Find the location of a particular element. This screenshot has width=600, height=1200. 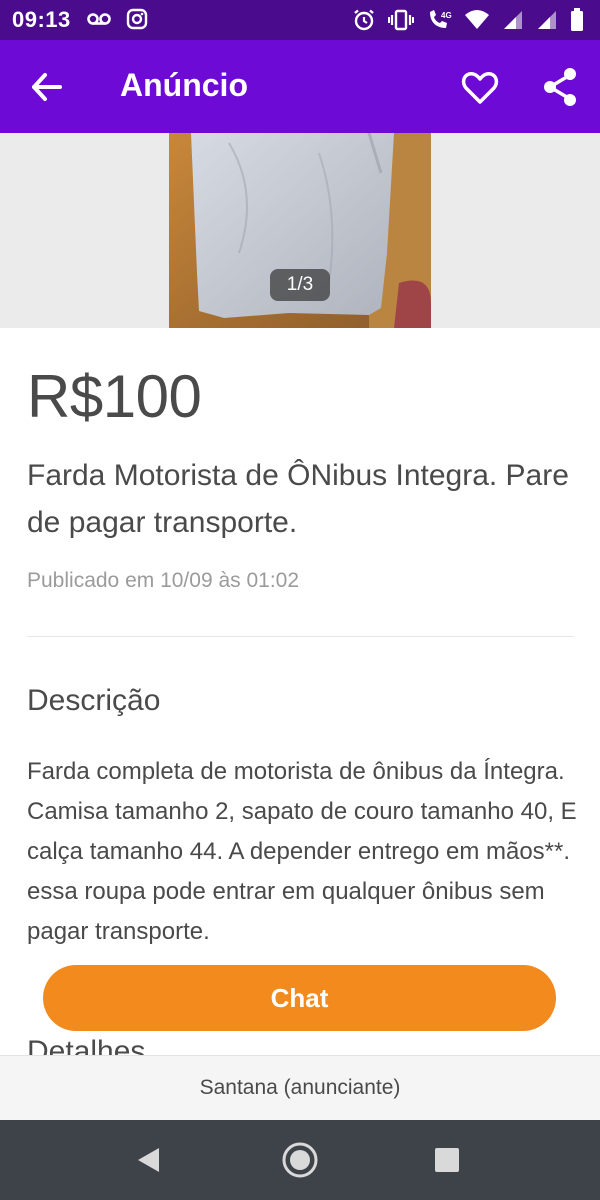

published-date: Publicado em 10/09 às 01:02 is located at coordinates (163, 580).